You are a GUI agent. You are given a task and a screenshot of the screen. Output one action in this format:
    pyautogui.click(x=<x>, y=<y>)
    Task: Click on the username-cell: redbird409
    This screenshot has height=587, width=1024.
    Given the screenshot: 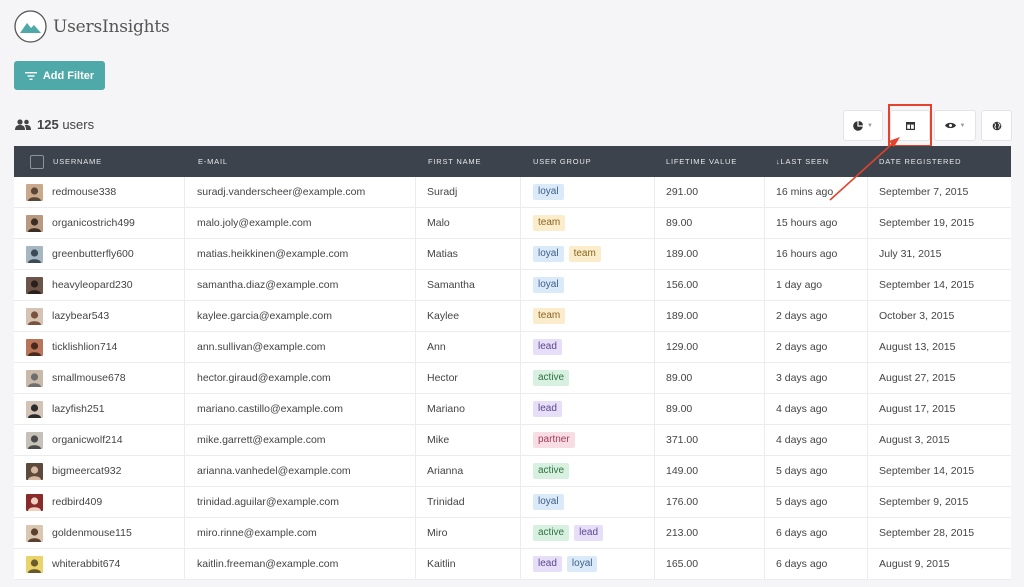 What is the action you would take?
    pyautogui.click(x=99, y=502)
    